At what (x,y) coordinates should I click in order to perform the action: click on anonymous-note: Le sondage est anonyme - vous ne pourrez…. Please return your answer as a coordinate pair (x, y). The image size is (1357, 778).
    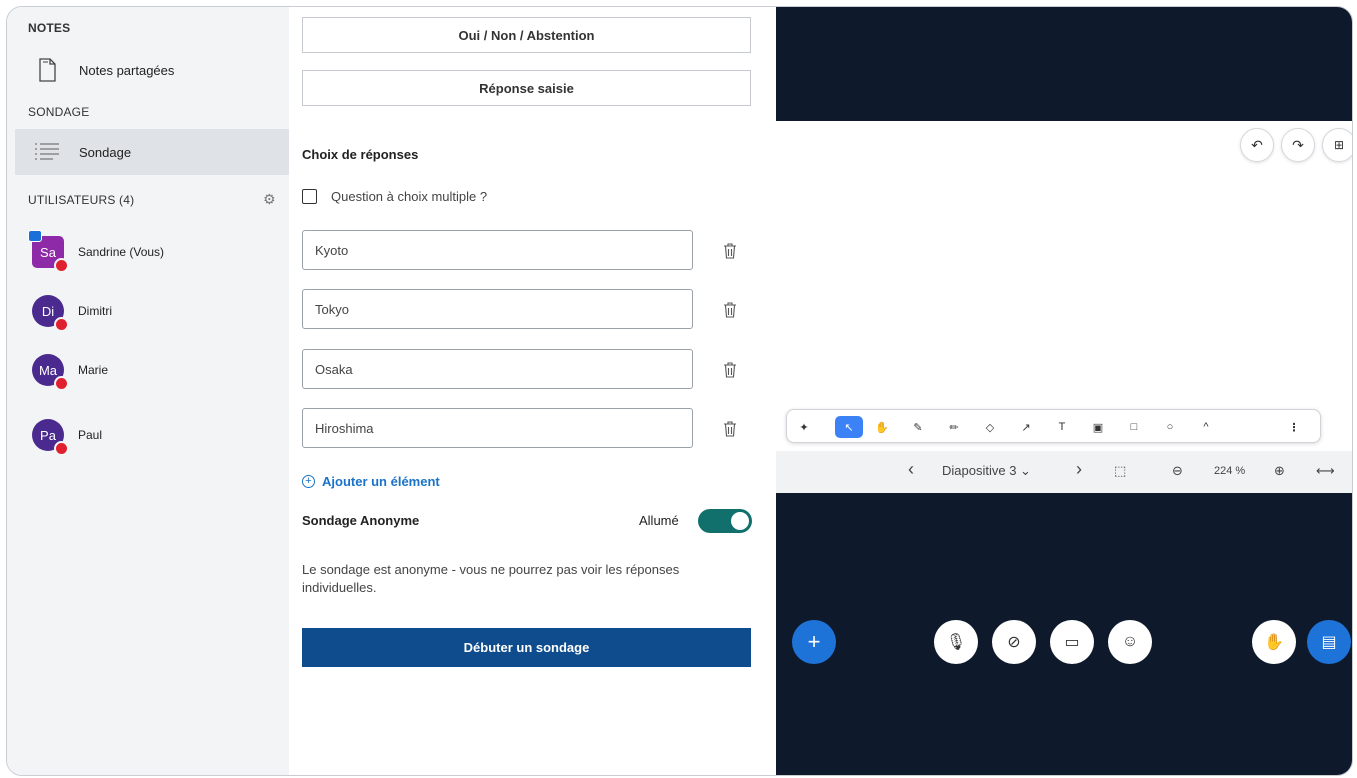
    Looking at the image, I should click on (491, 578).